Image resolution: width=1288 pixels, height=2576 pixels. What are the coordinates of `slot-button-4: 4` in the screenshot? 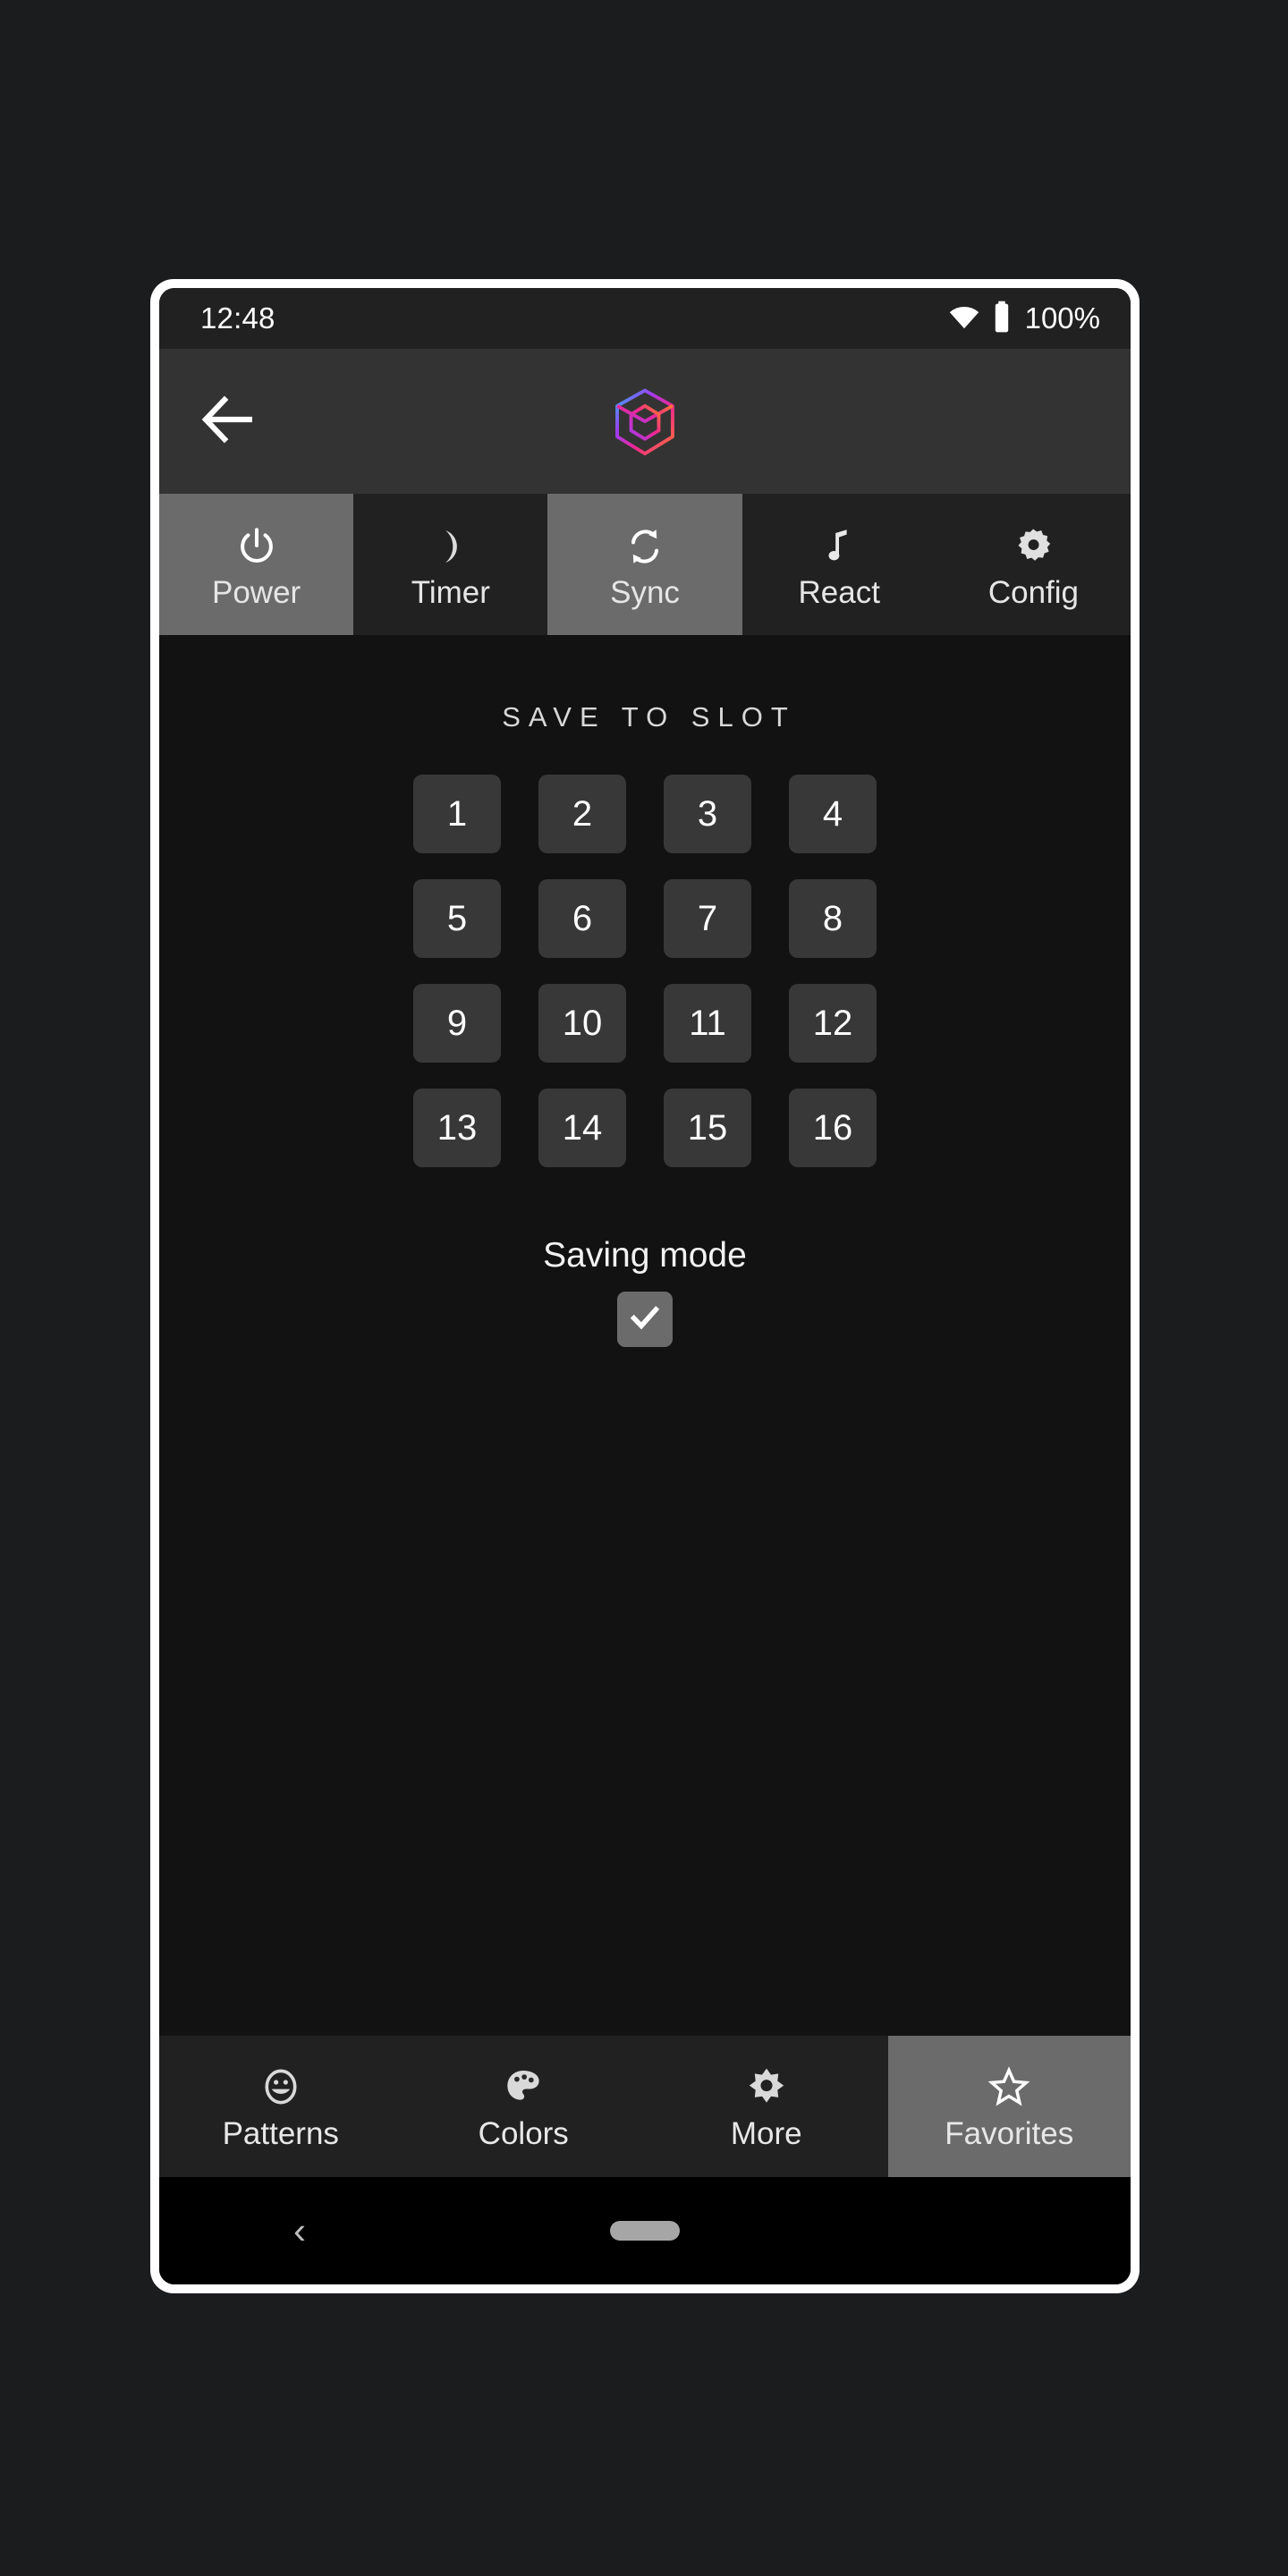 It's located at (833, 814).